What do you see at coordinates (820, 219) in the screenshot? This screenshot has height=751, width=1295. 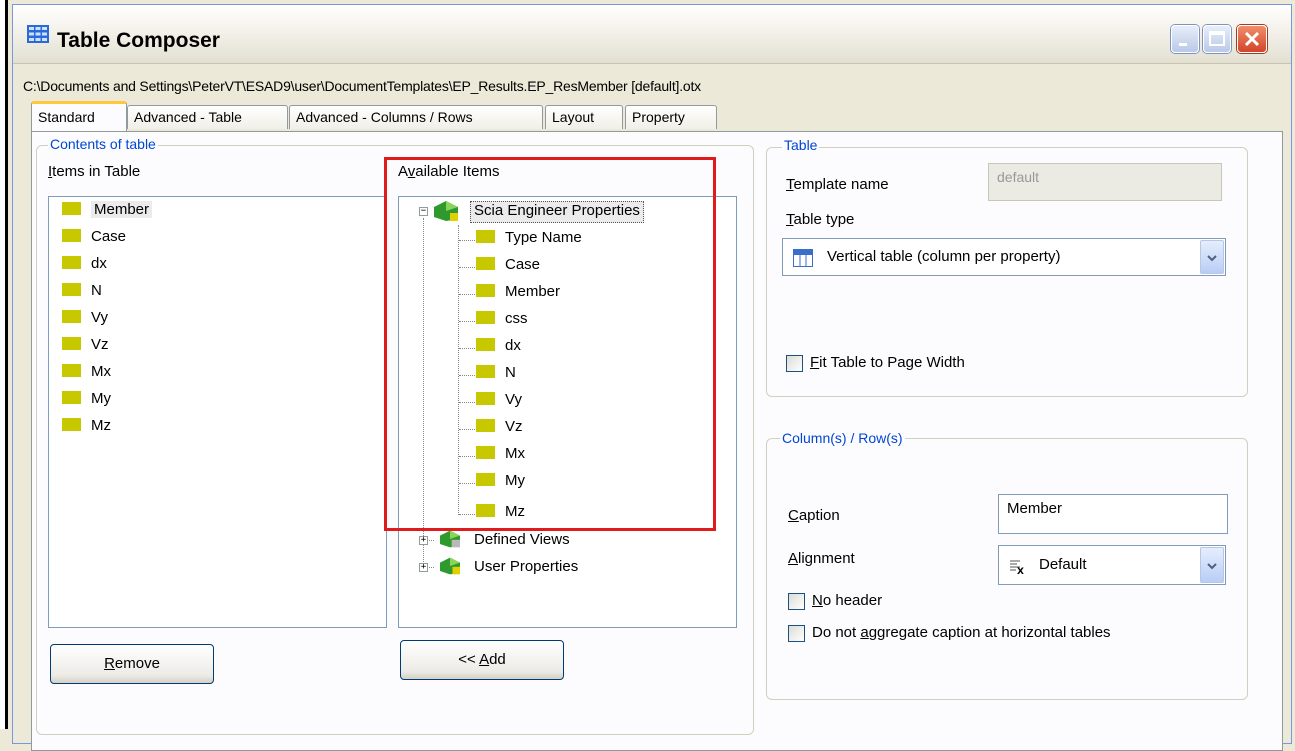 I see `table-type-label: Table type` at bounding box center [820, 219].